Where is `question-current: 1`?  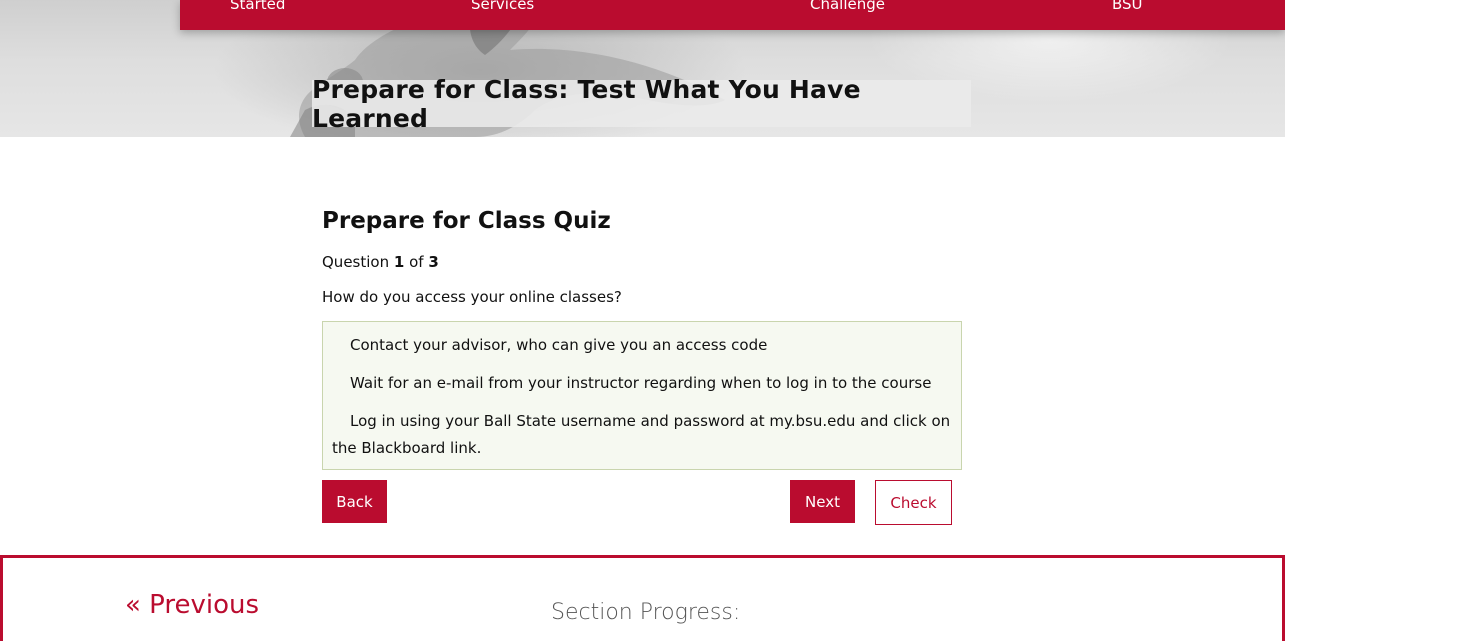
question-current: 1 is located at coordinates (399, 262).